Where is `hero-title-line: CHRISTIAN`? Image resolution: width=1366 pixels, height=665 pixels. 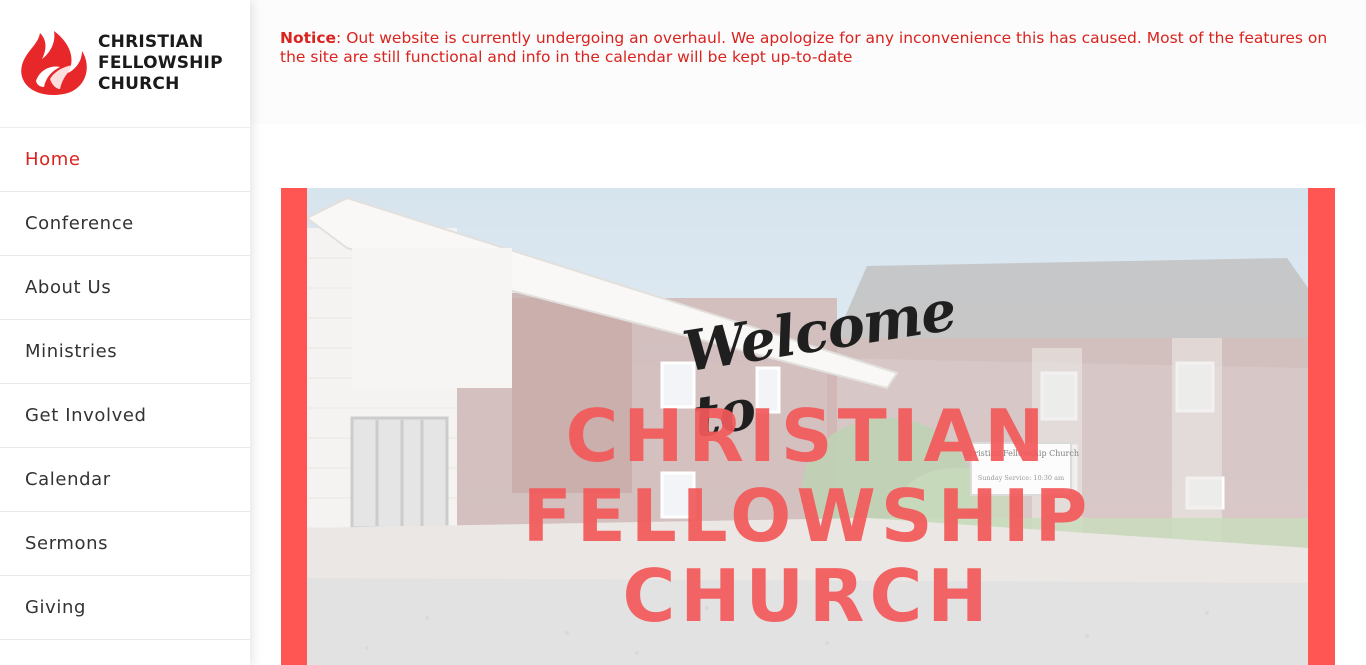
hero-title-line: CHRISTIAN is located at coordinates (807, 436).